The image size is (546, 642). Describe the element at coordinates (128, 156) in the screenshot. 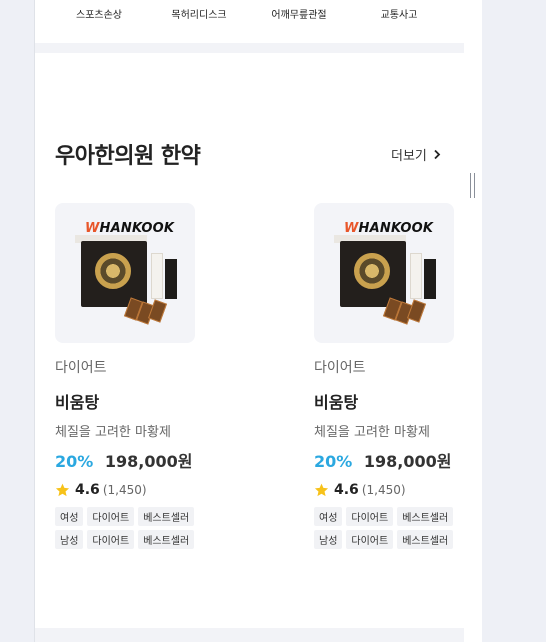

I see `section-title: 우아한의원 한약` at that location.